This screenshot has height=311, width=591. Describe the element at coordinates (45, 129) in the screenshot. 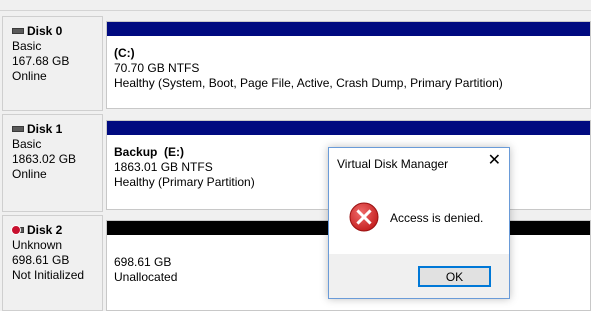

I see `disk-name: Disk 1` at that location.